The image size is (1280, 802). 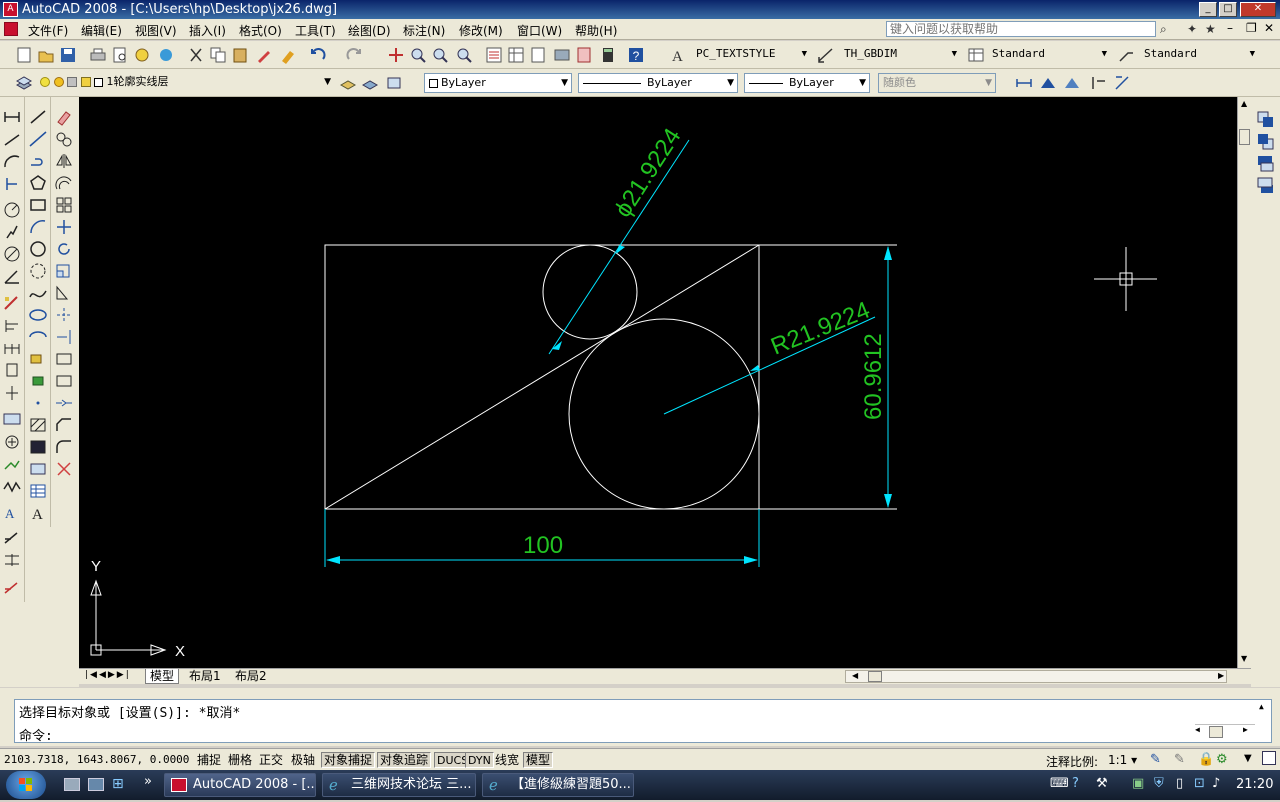 What do you see at coordinates (12, 254) in the screenshot?
I see `dim-diameter-tool-icon` at bounding box center [12, 254].